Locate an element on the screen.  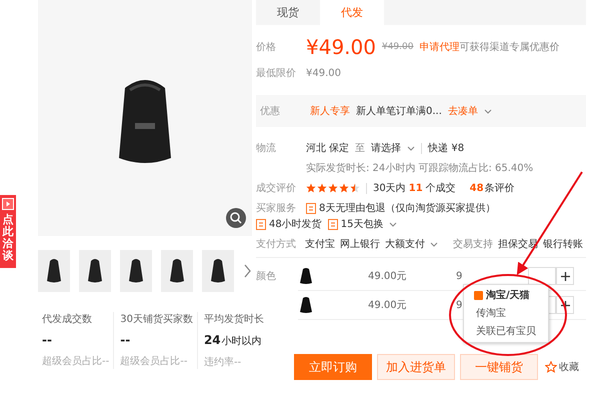
favorite-link: 收藏 is located at coordinates (569, 367).